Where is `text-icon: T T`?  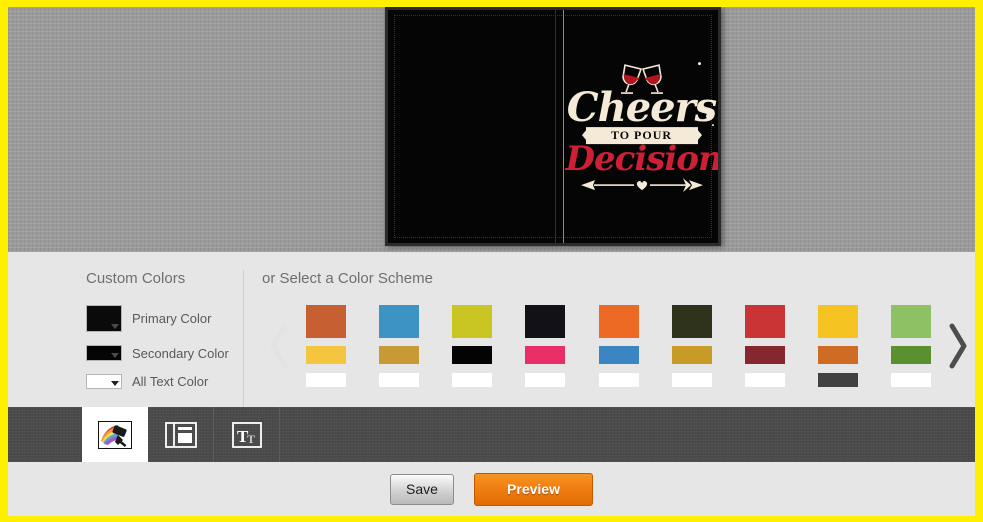 text-icon: T T is located at coordinates (246, 434).